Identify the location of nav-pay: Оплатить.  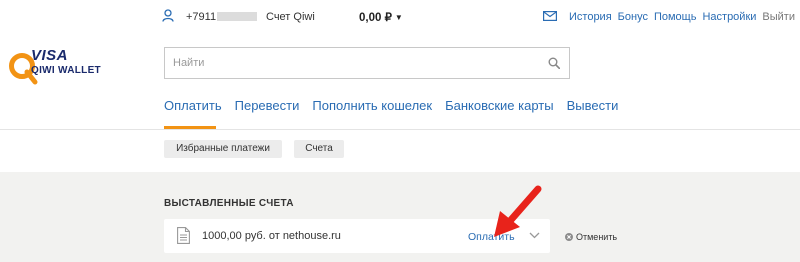
(193, 105).